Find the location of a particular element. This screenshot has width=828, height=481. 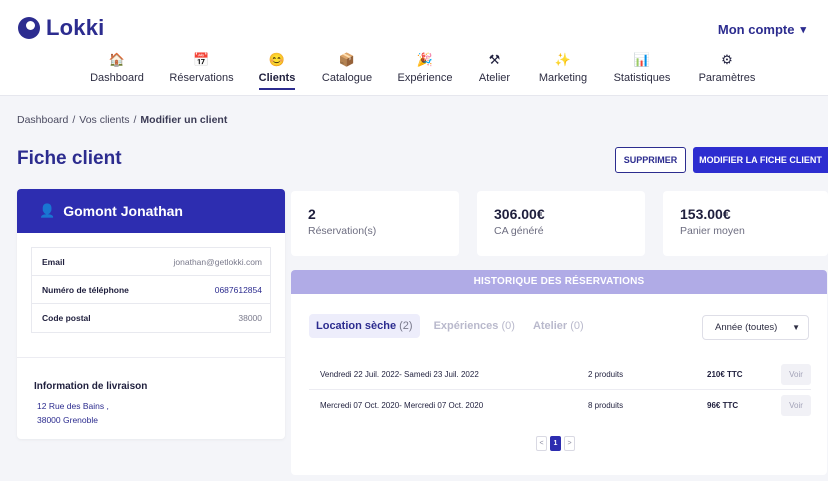

delete-button: SUPPRIMER is located at coordinates (650, 160).